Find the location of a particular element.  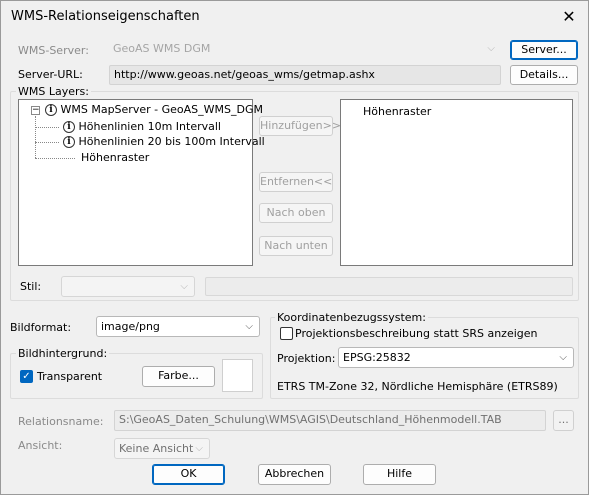

tree-item-label: Höhenlinien 10m Intervall is located at coordinates (149, 126).